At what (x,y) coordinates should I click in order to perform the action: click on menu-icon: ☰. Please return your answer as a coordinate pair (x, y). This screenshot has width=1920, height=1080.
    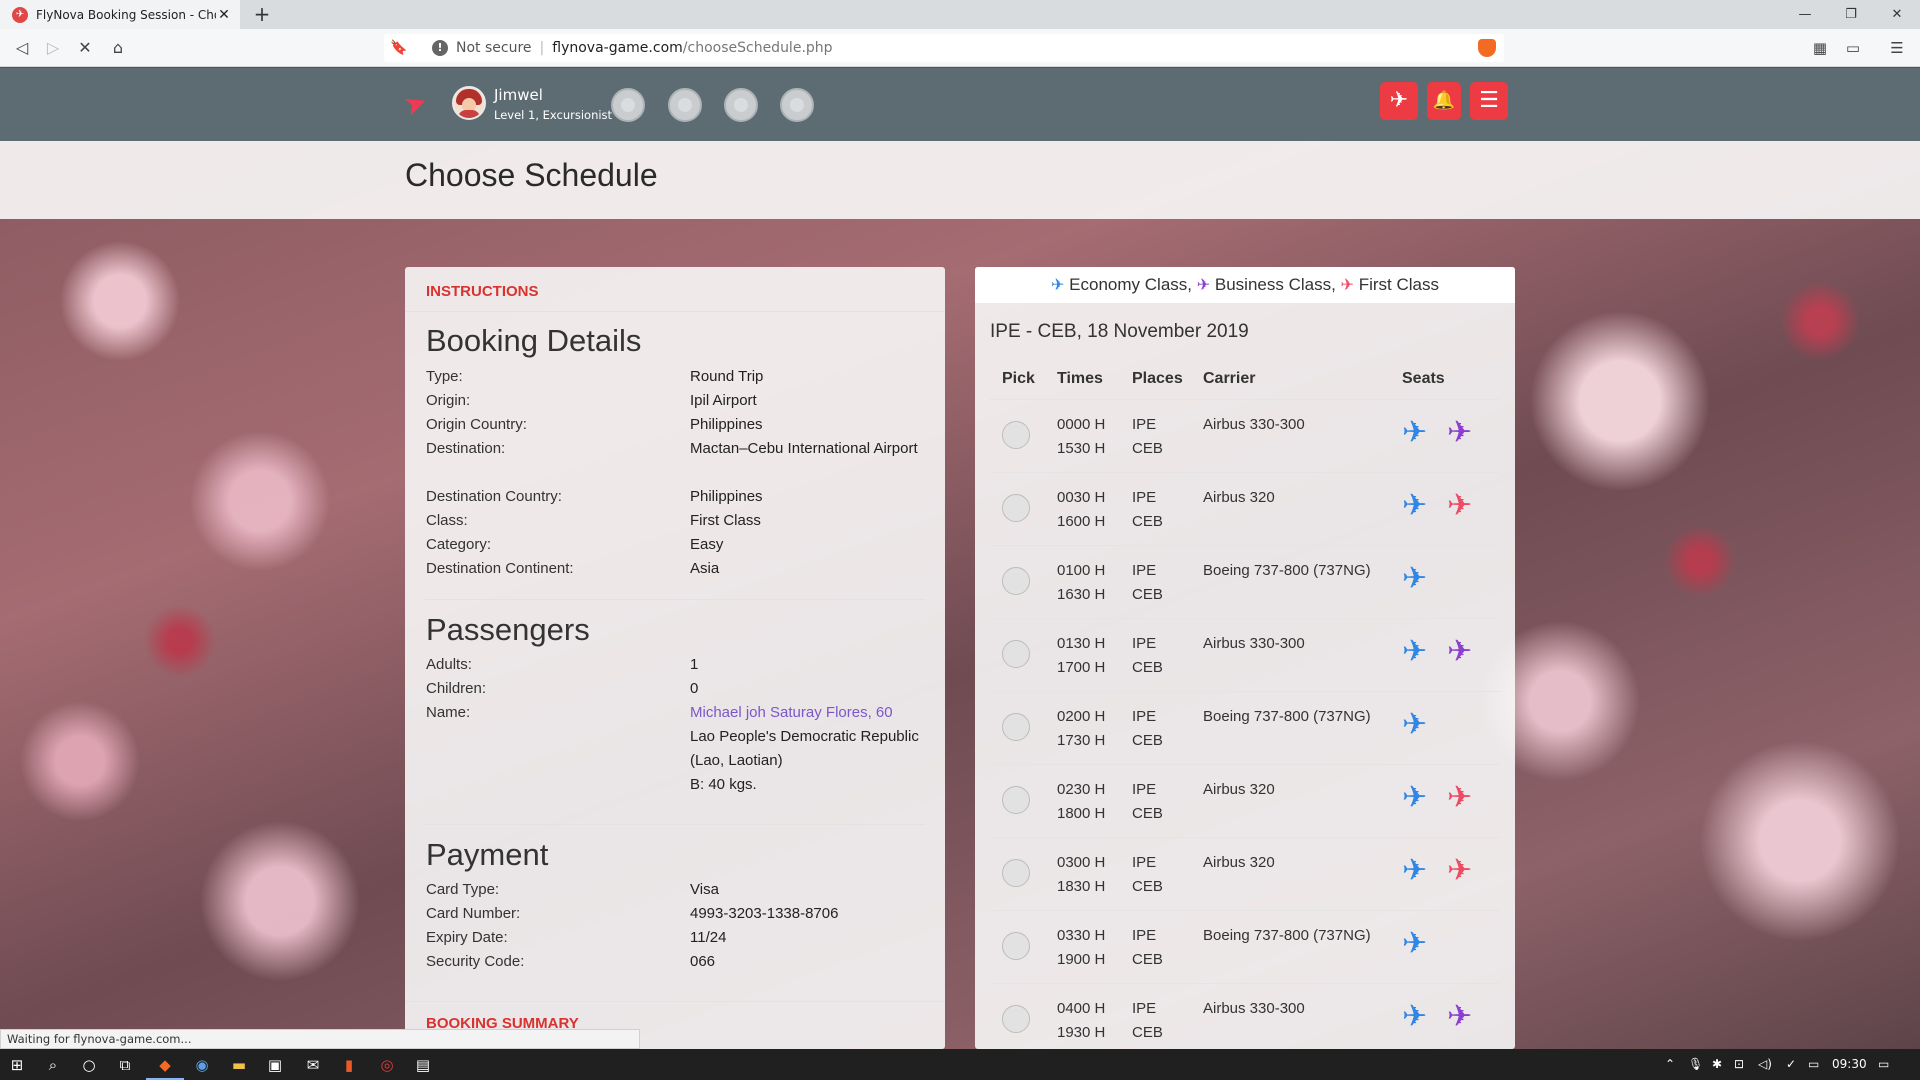
    Looking at the image, I should click on (1897, 48).